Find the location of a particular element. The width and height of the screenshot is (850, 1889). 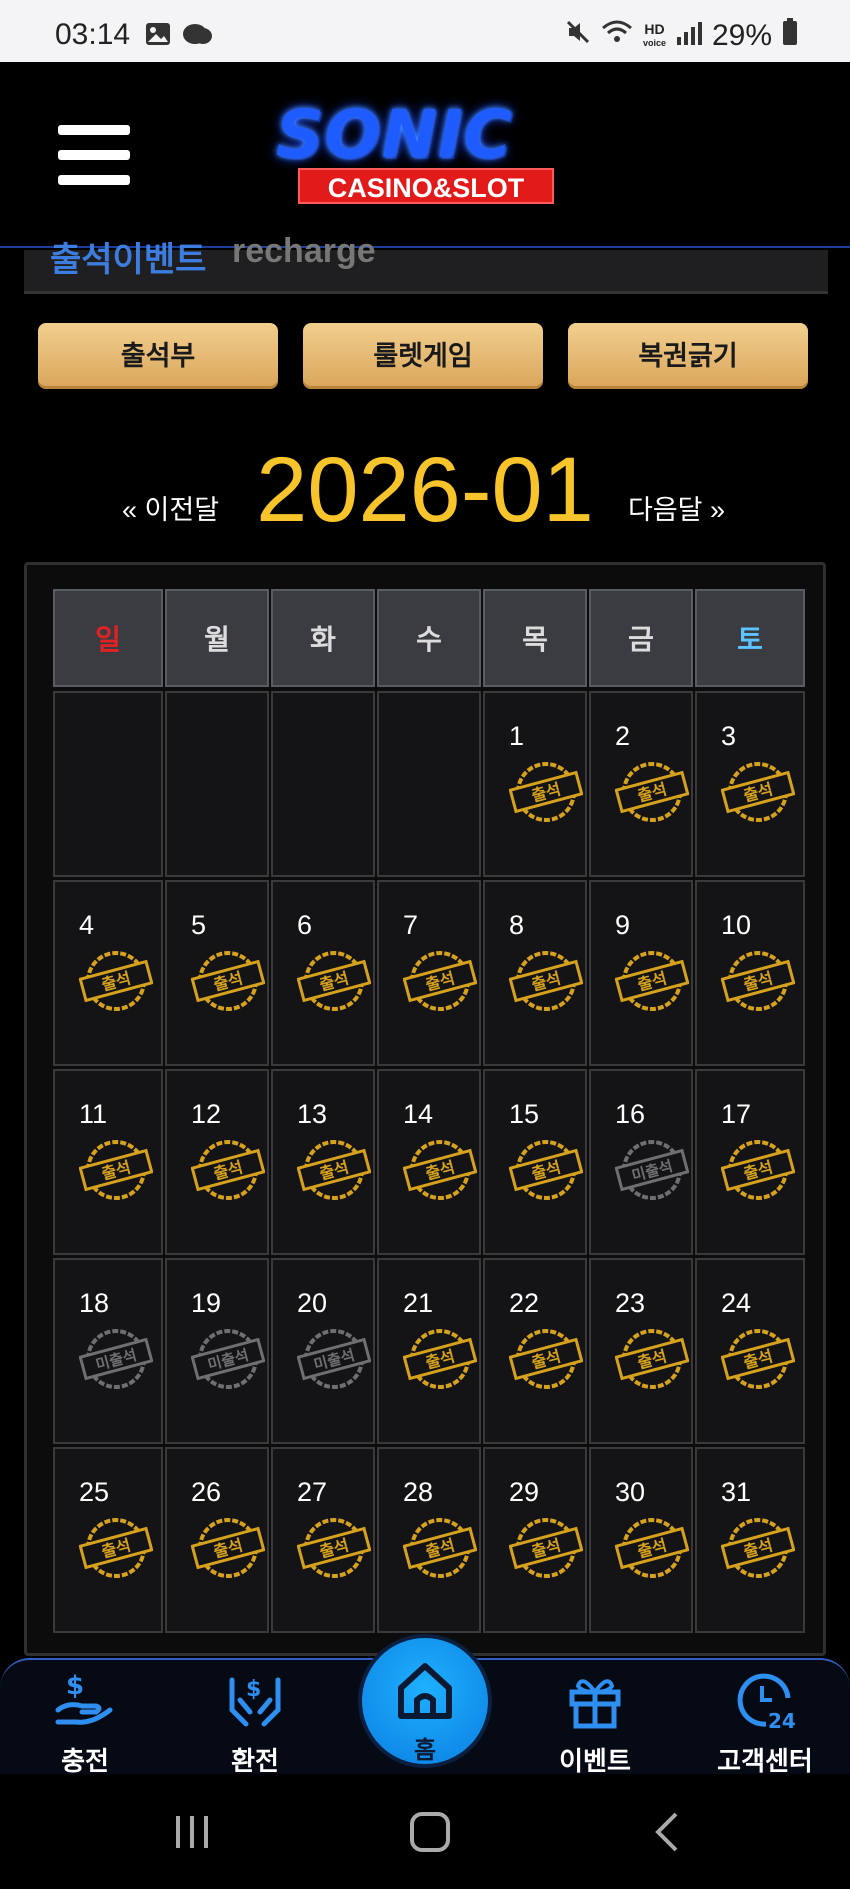

calendar-day: 30 출석 is located at coordinates (641, 1540).